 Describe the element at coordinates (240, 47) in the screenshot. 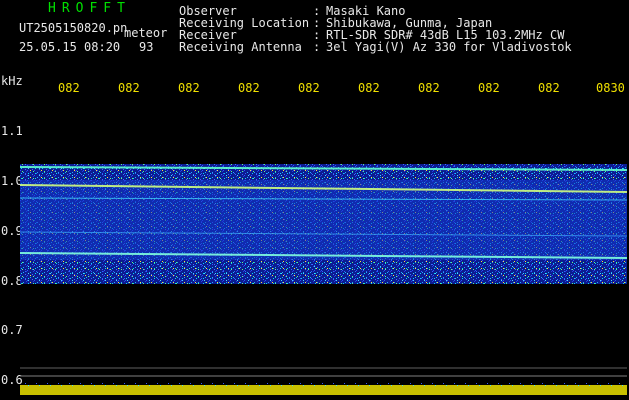

I see `info-label-antenna: Receiving Antenna` at that location.